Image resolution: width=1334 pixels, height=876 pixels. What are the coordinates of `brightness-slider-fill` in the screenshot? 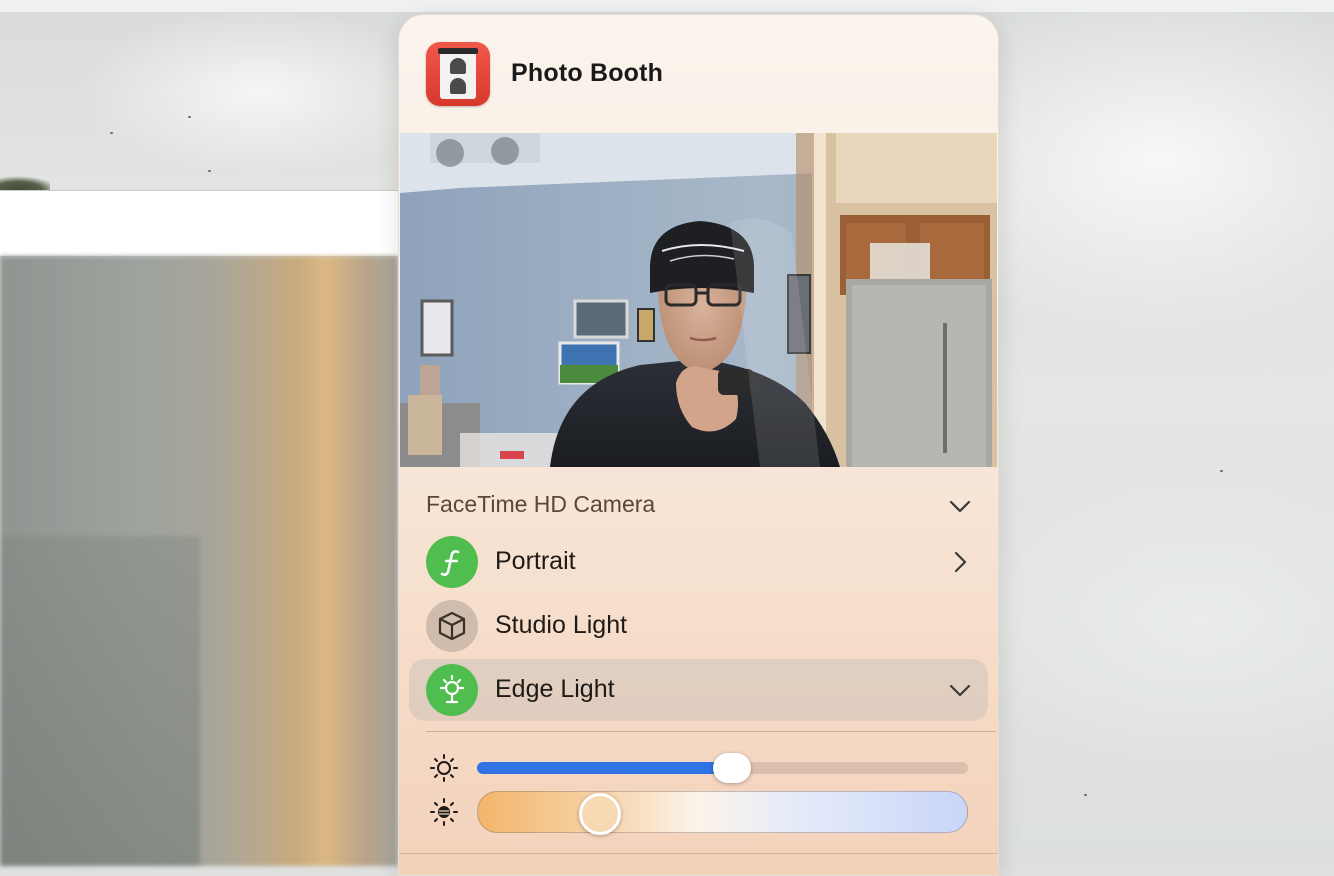 It's located at (605, 768).